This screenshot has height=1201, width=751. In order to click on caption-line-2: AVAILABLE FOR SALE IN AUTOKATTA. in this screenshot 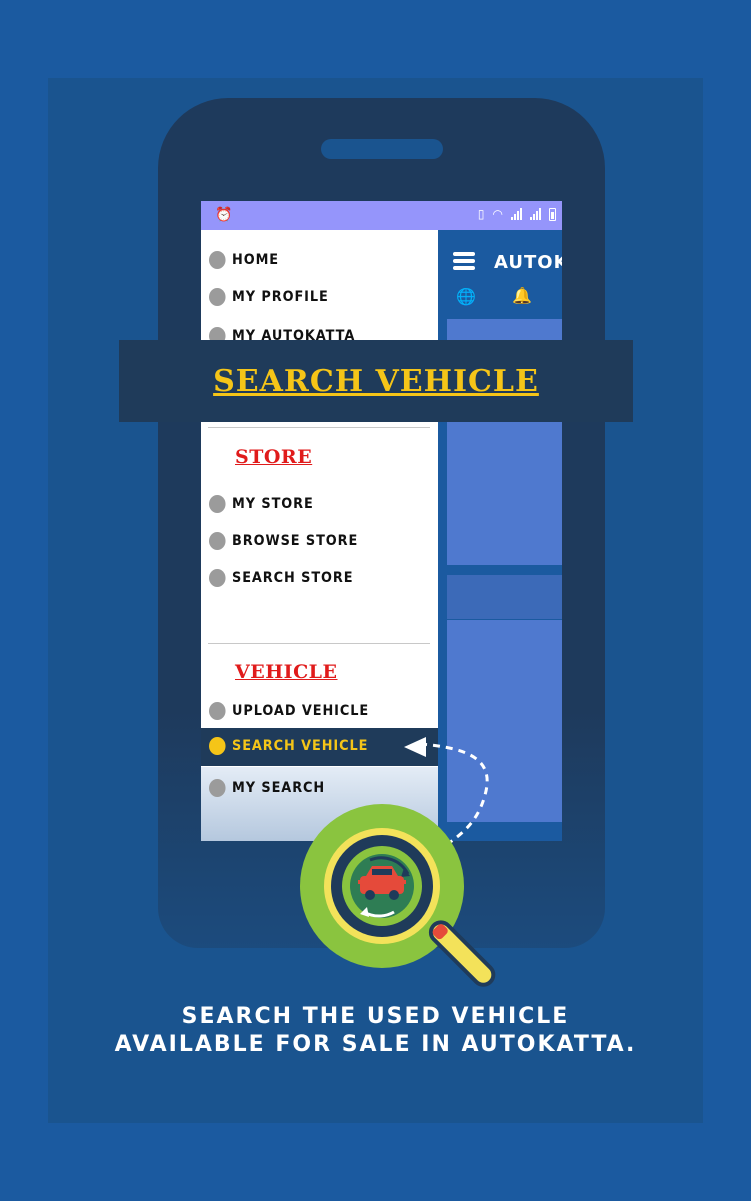, I will do `click(375, 1044)`.